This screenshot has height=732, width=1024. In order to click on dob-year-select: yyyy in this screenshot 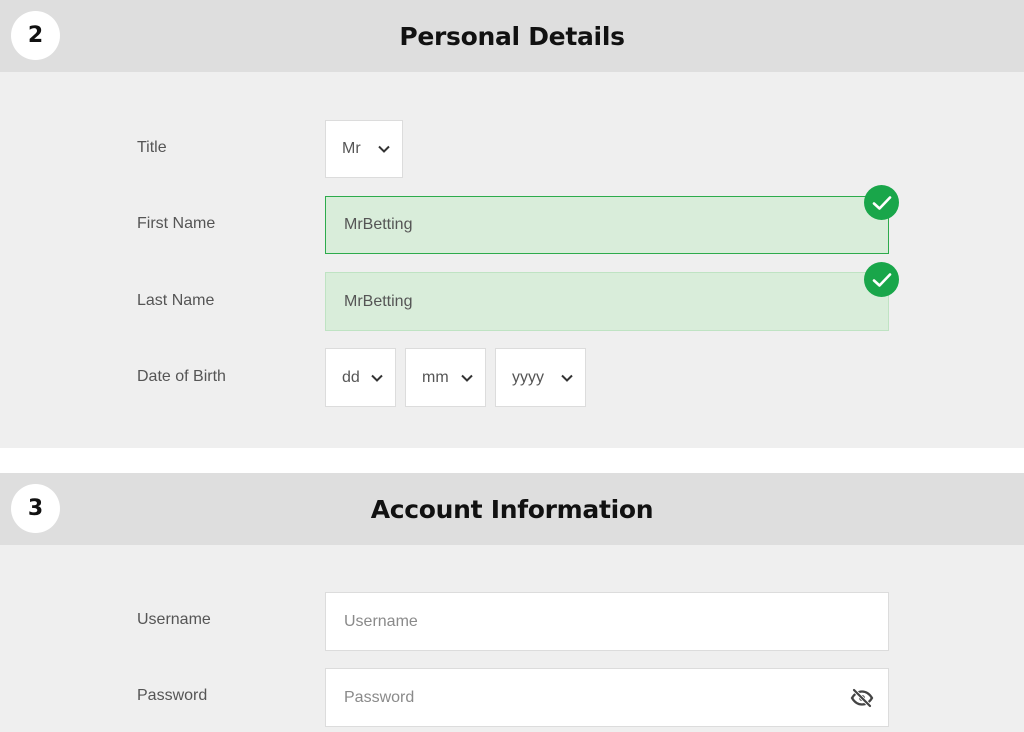, I will do `click(540, 377)`.